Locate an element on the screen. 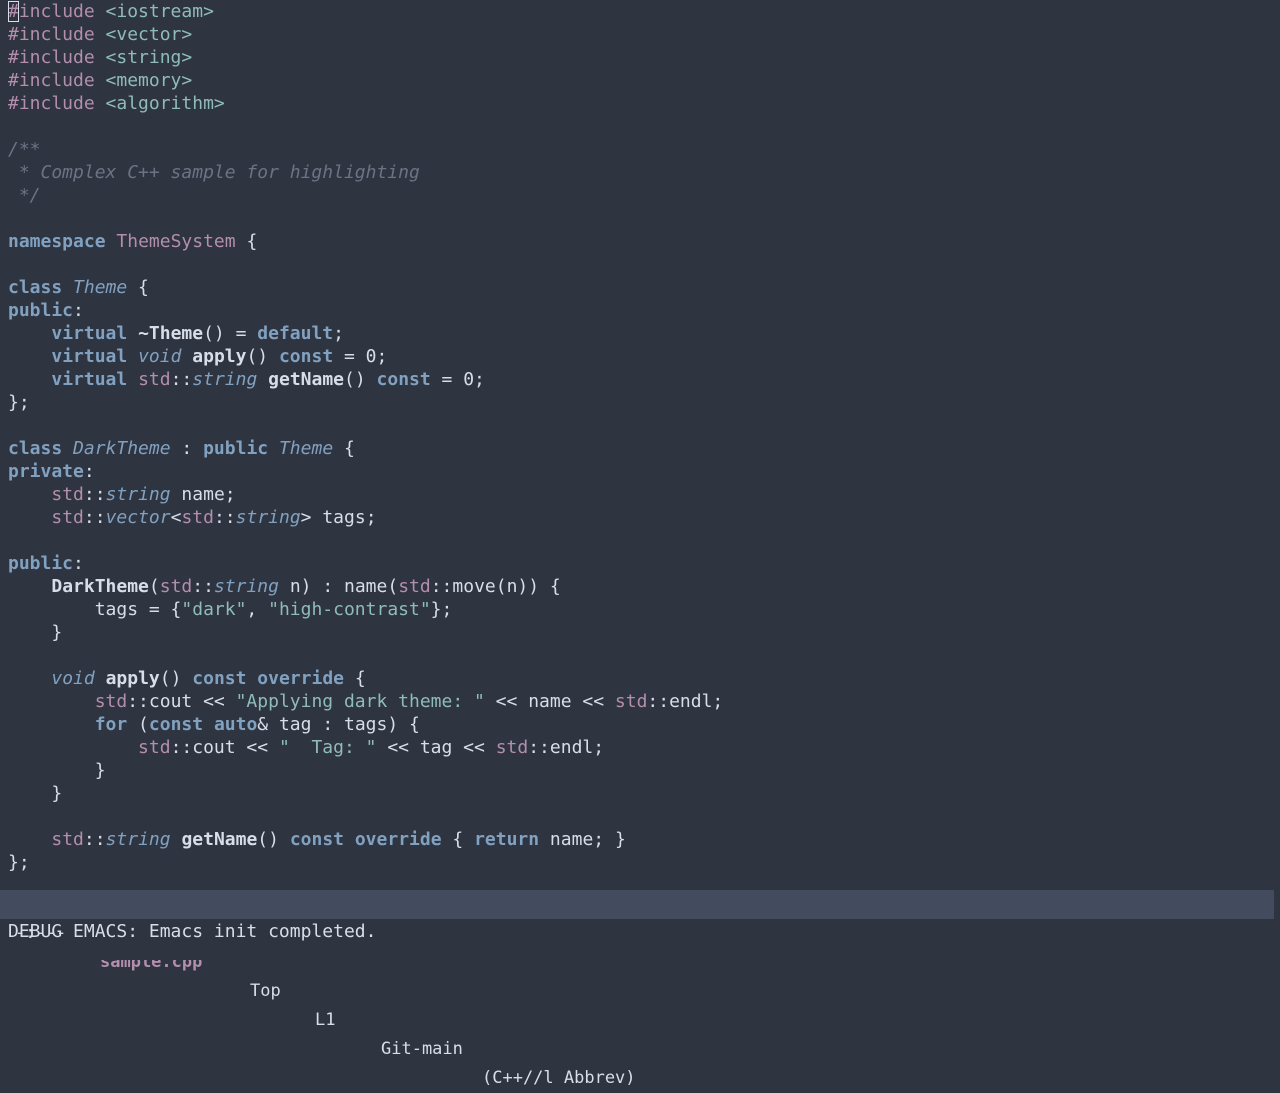 This screenshot has width=1280, height=1093. code-line: * Complex C++ sample for highlighting is located at coordinates (365, 172).